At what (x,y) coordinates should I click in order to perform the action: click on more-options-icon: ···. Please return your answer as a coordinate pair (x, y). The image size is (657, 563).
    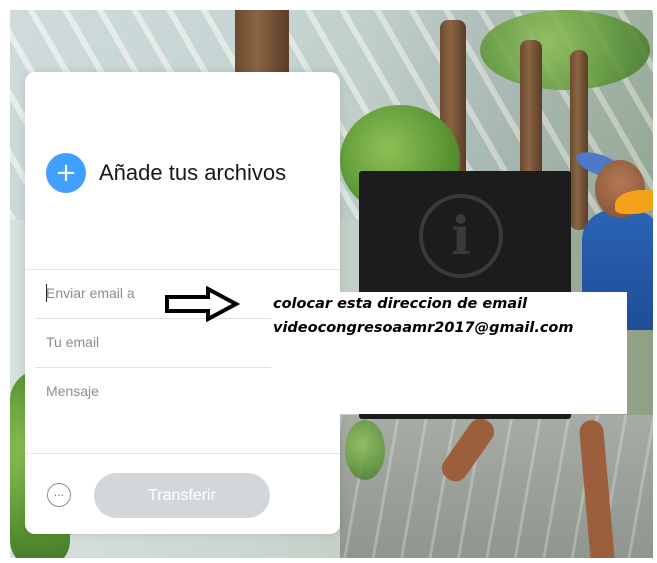
    Looking at the image, I should click on (59, 495).